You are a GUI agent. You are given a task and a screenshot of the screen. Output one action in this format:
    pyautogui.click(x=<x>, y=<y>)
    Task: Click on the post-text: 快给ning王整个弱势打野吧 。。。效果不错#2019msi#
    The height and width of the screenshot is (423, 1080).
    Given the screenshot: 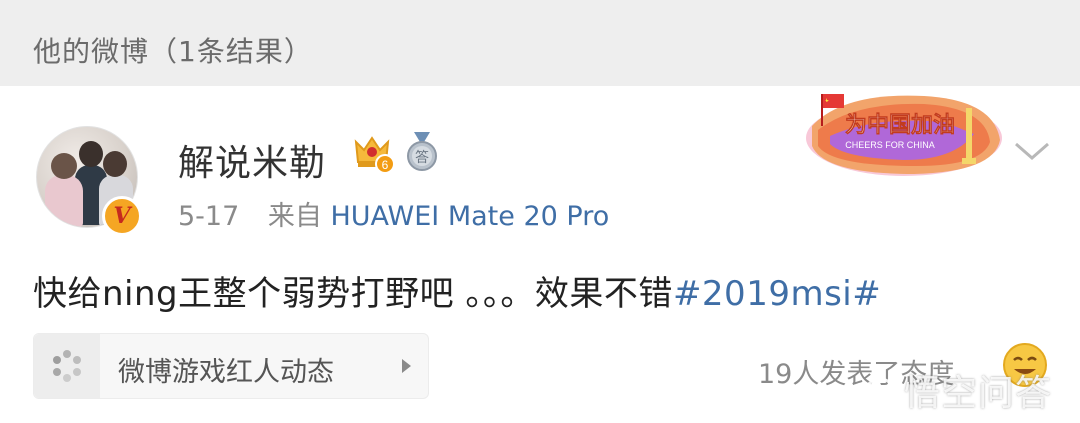 What is the action you would take?
    pyautogui.click(x=457, y=290)
    